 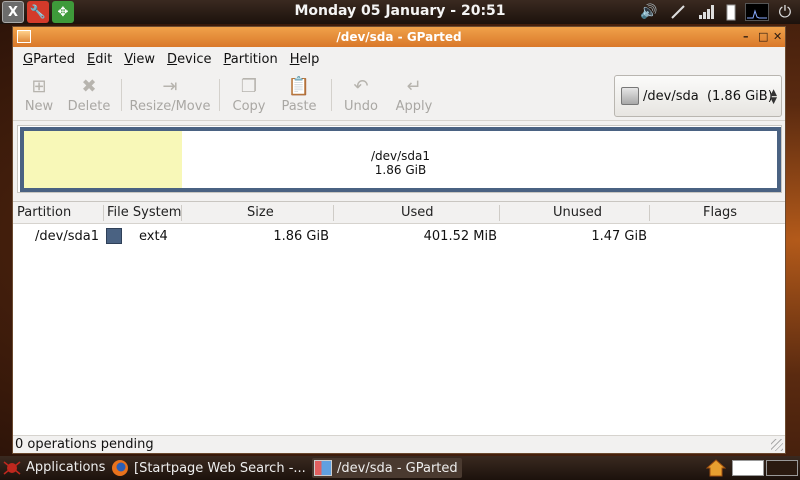 I want to click on power-icon: ⏻, so click(x=785, y=11).